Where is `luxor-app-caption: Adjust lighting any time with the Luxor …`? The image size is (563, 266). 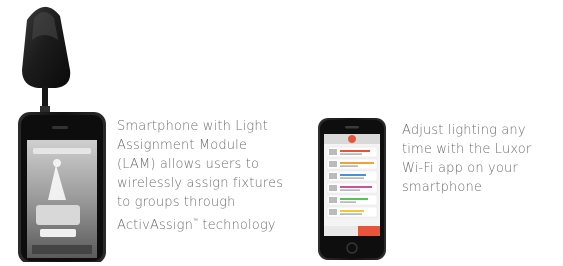
luxor-app-caption: Adjust lighting any time with the Luxor … is located at coordinates (466, 159).